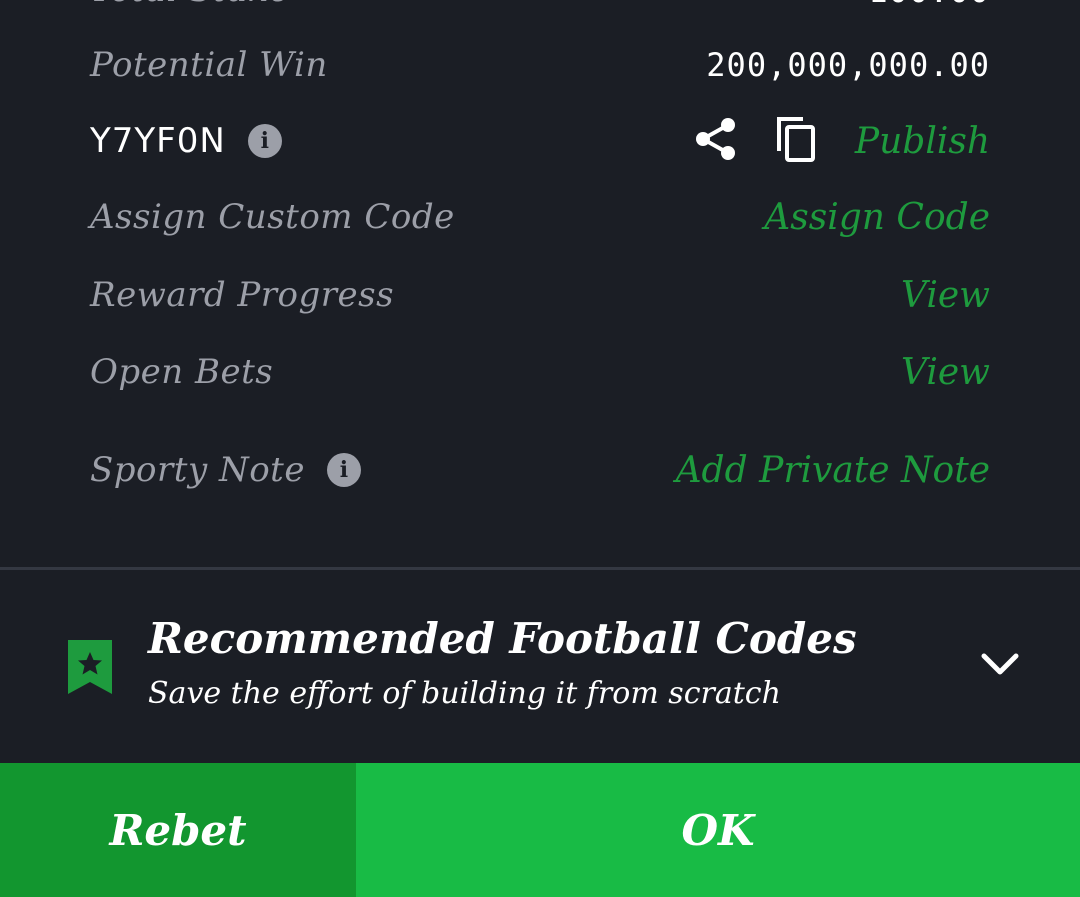 Image resolution: width=1080 pixels, height=897 pixels. Describe the element at coordinates (182, 372) in the screenshot. I see `open-bets-label: Open Bets` at that location.